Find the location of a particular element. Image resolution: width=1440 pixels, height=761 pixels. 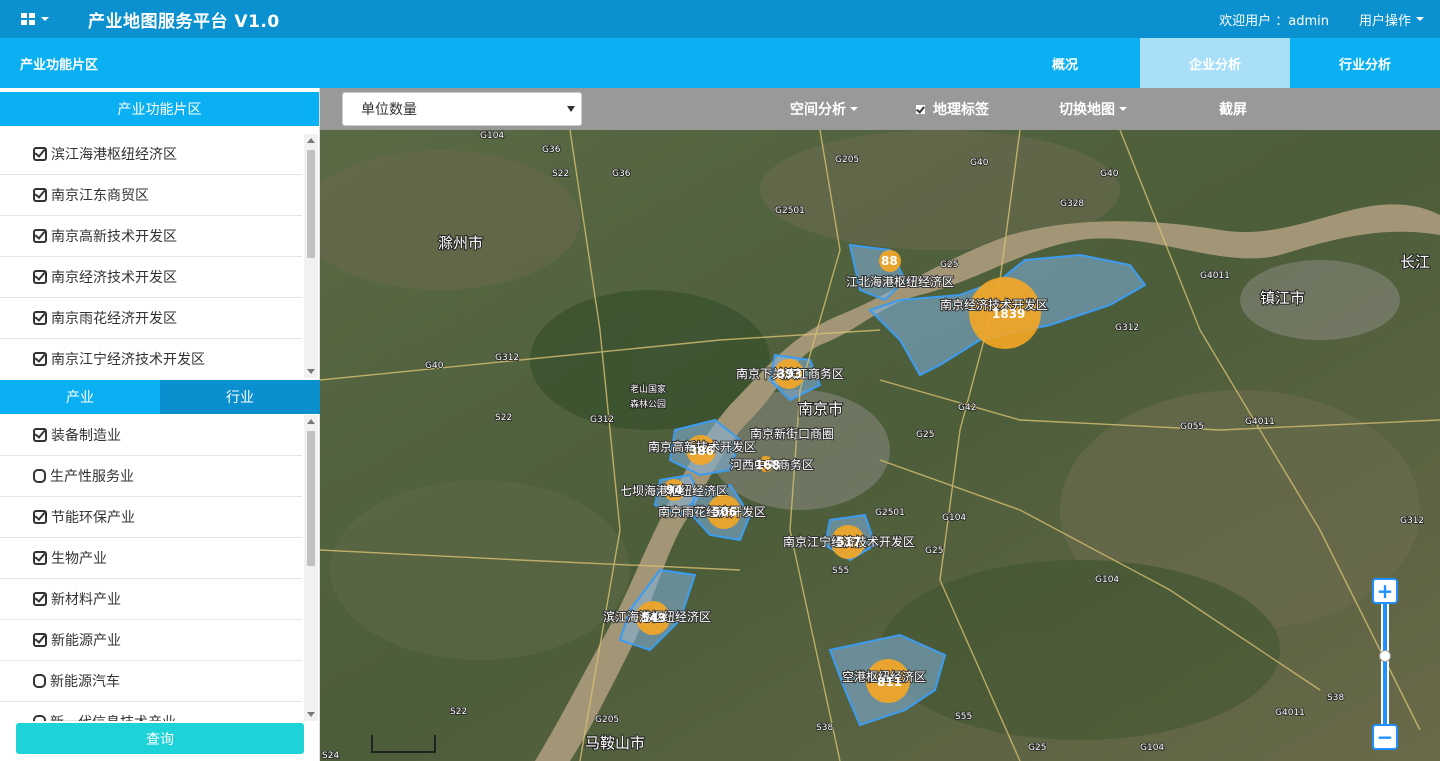

list-item: 节能环保产业 is located at coordinates (151, 517).